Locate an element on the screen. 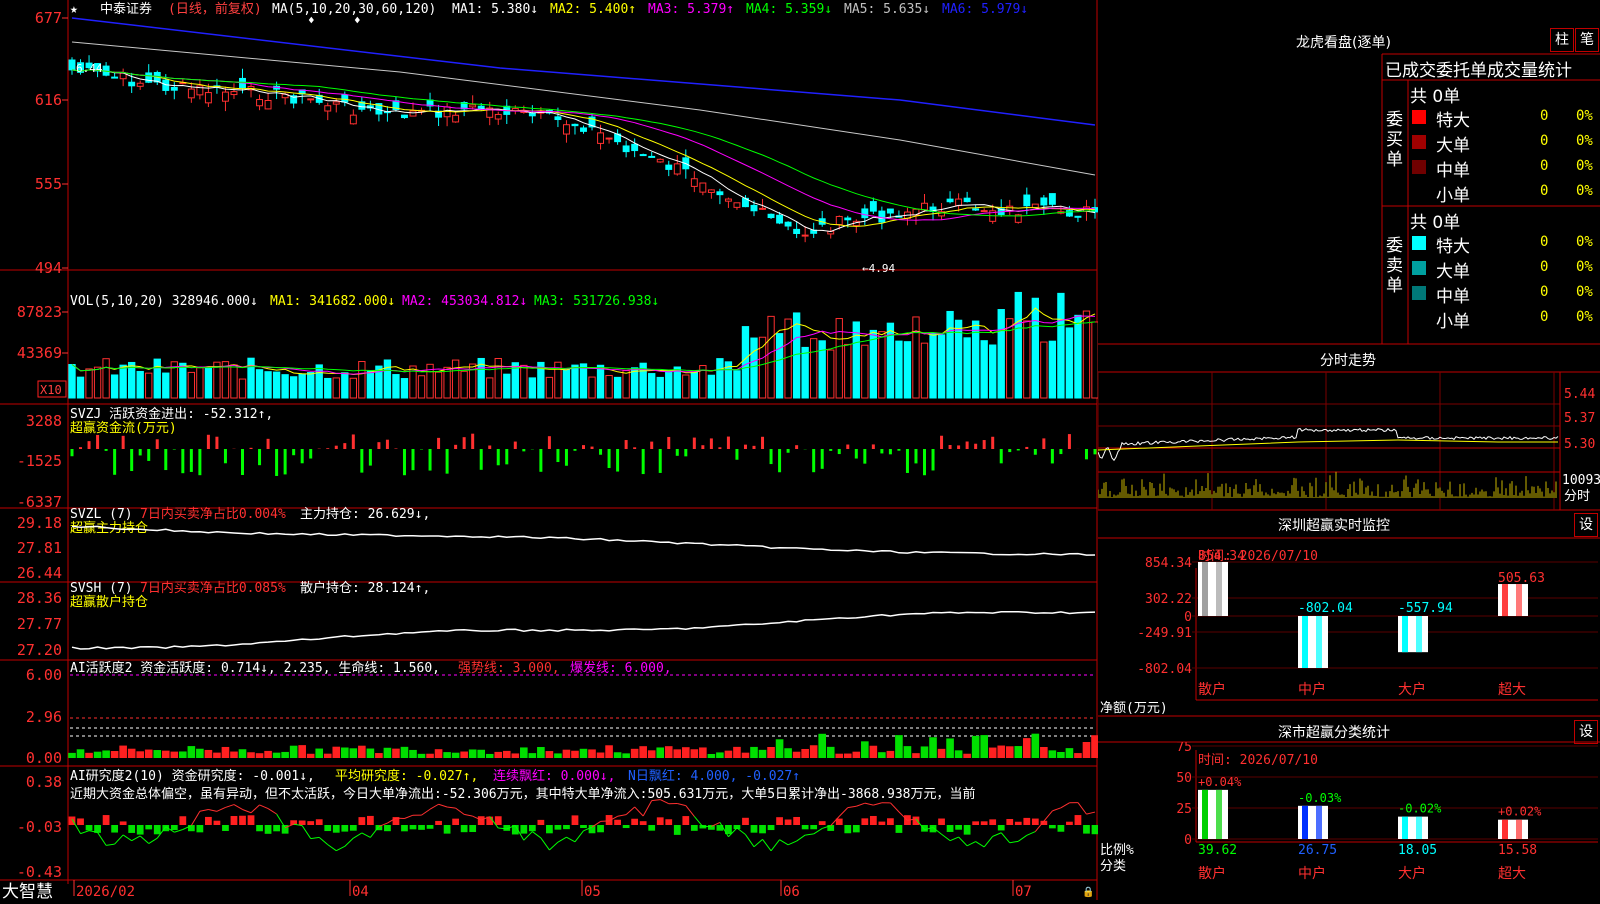 The image size is (1600, 904). monitor-settings-button: 设 is located at coordinates (1586, 525).